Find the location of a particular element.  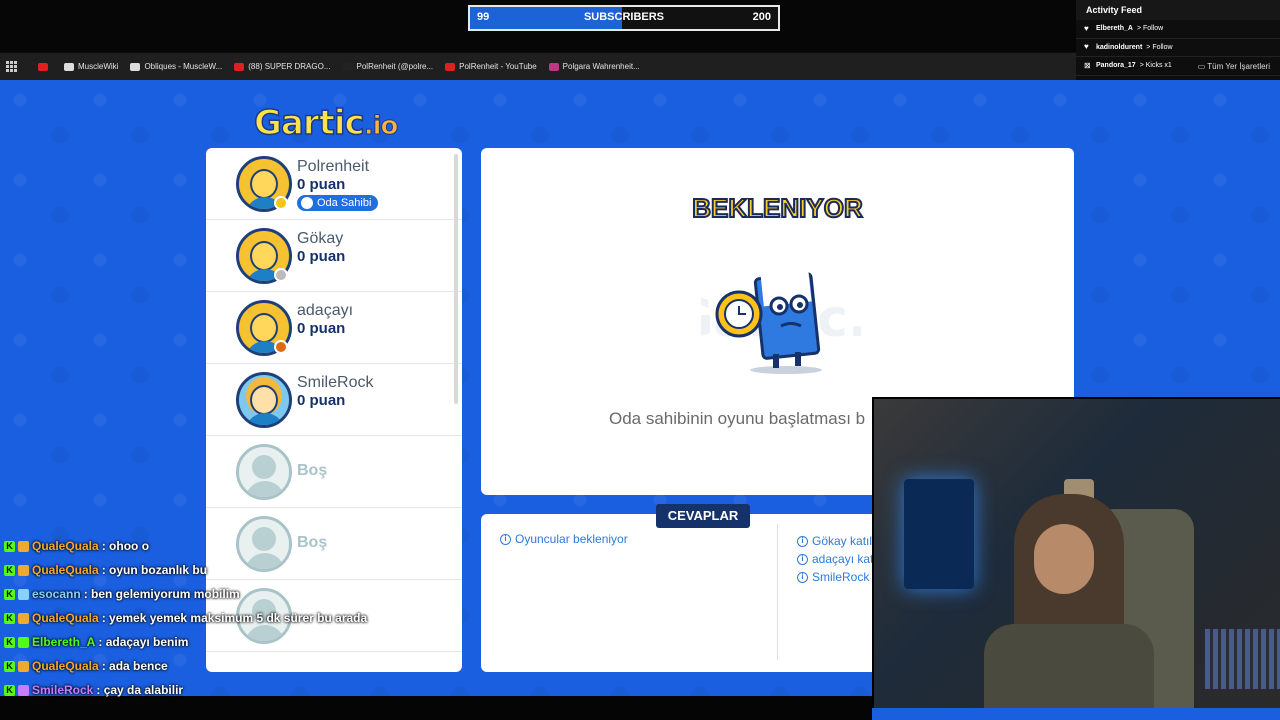

answers-divider is located at coordinates (777, 592).